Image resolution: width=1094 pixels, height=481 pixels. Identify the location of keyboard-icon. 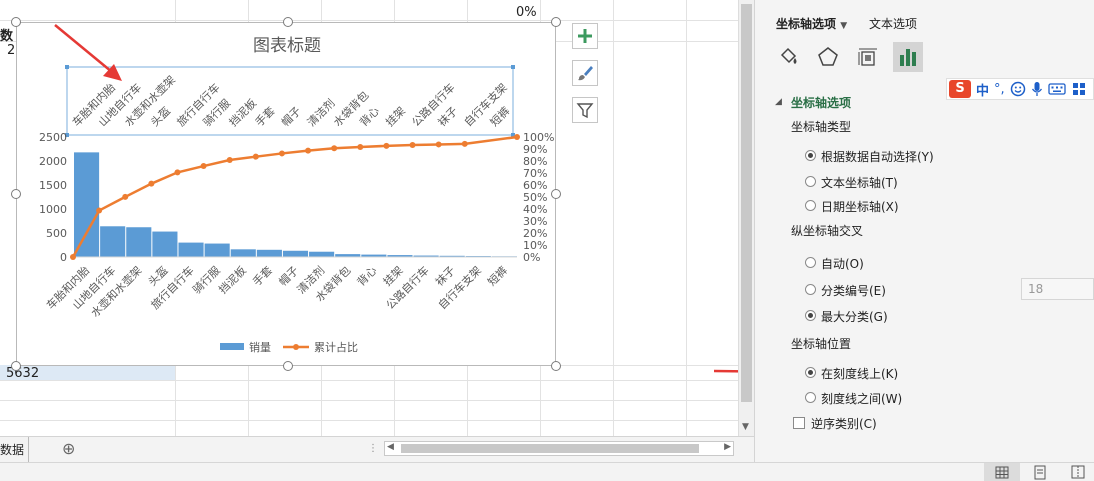
(1057, 89).